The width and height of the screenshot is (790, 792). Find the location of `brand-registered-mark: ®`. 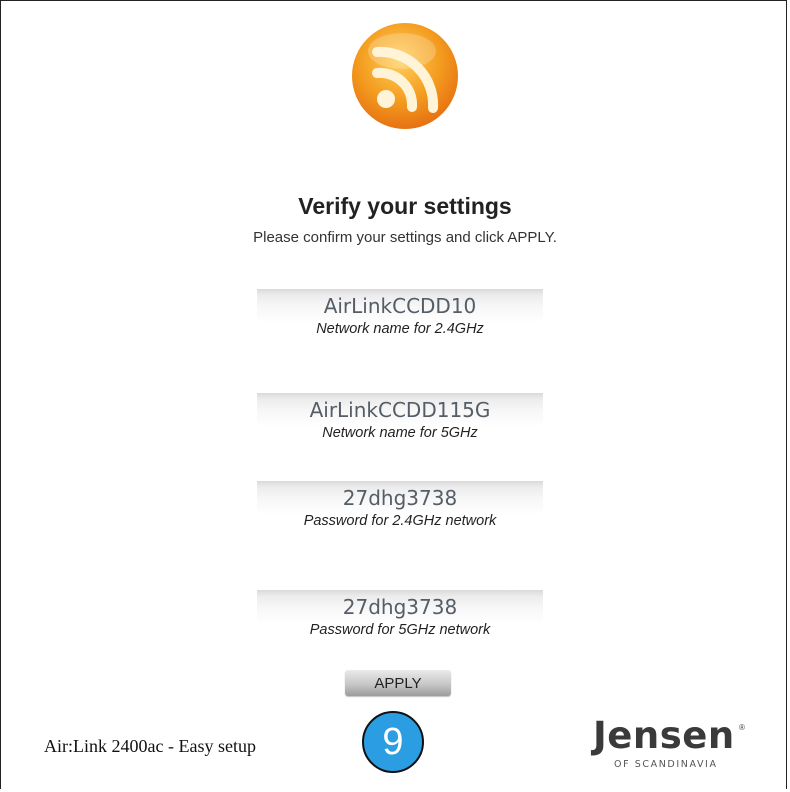

brand-registered-mark: ® is located at coordinates (742, 727).